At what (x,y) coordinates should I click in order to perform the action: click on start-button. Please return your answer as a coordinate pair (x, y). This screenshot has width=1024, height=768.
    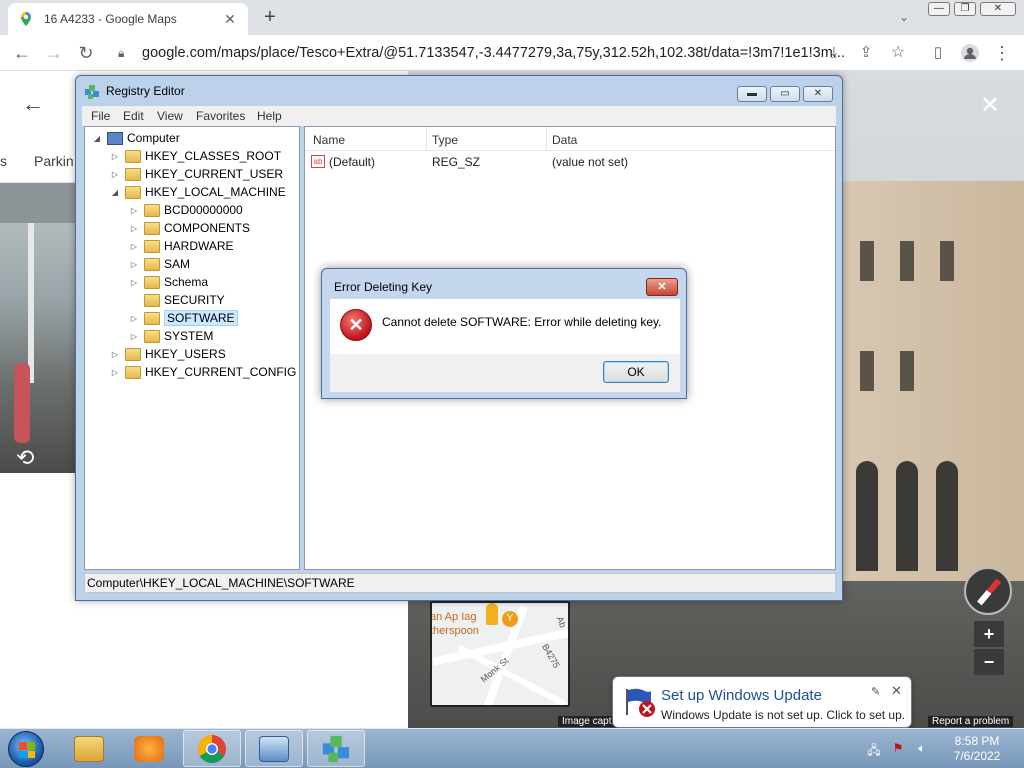
    Looking at the image, I should click on (26, 749).